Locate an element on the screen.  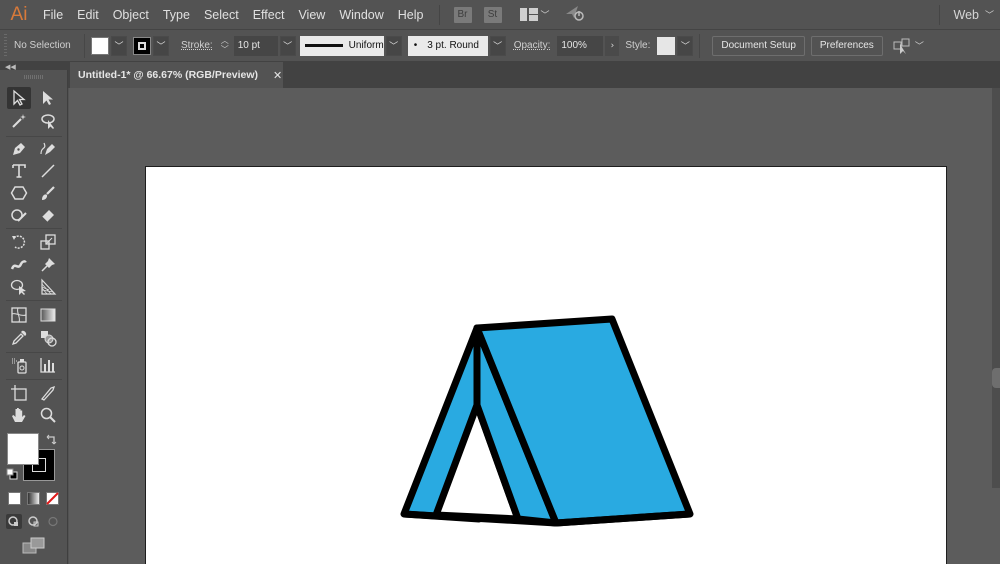
shape-builder-tool is located at coordinates (19, 287).